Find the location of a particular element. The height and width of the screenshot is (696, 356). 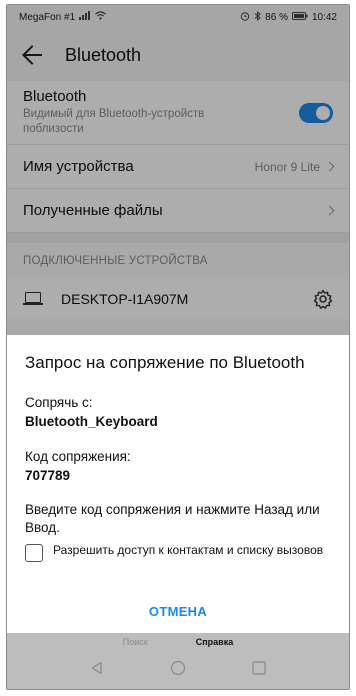

nav-back-icon is located at coordinates (97, 670).